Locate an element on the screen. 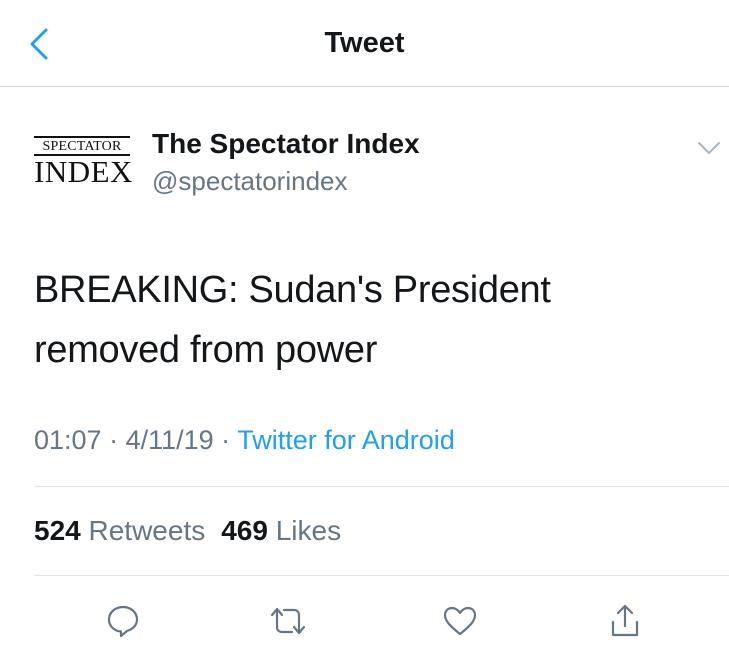 The height and width of the screenshot is (649, 729). author-handle: @spectatorindex is located at coordinates (250, 181).